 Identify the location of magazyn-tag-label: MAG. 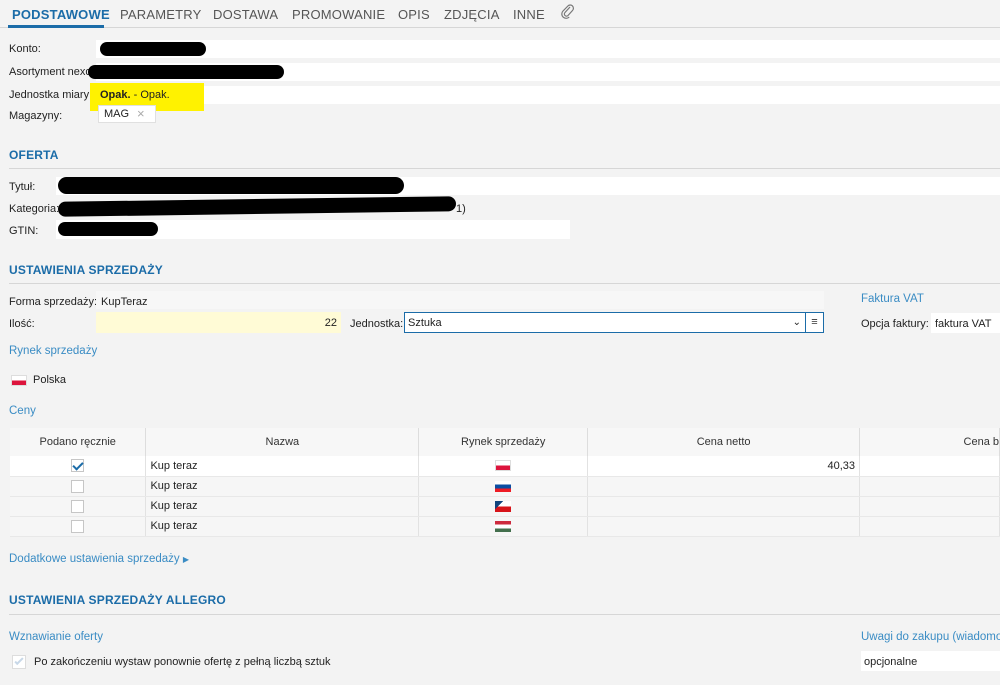
(117, 114).